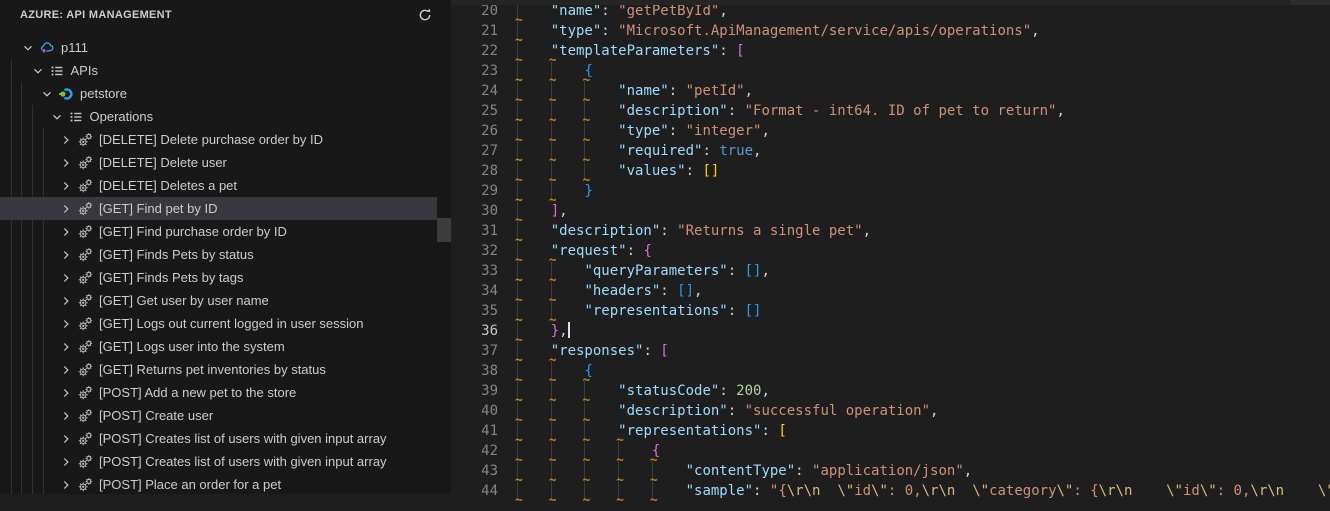 This screenshot has height=511, width=1330. I want to click on code-line-30: 30],~, so click(890, 211).